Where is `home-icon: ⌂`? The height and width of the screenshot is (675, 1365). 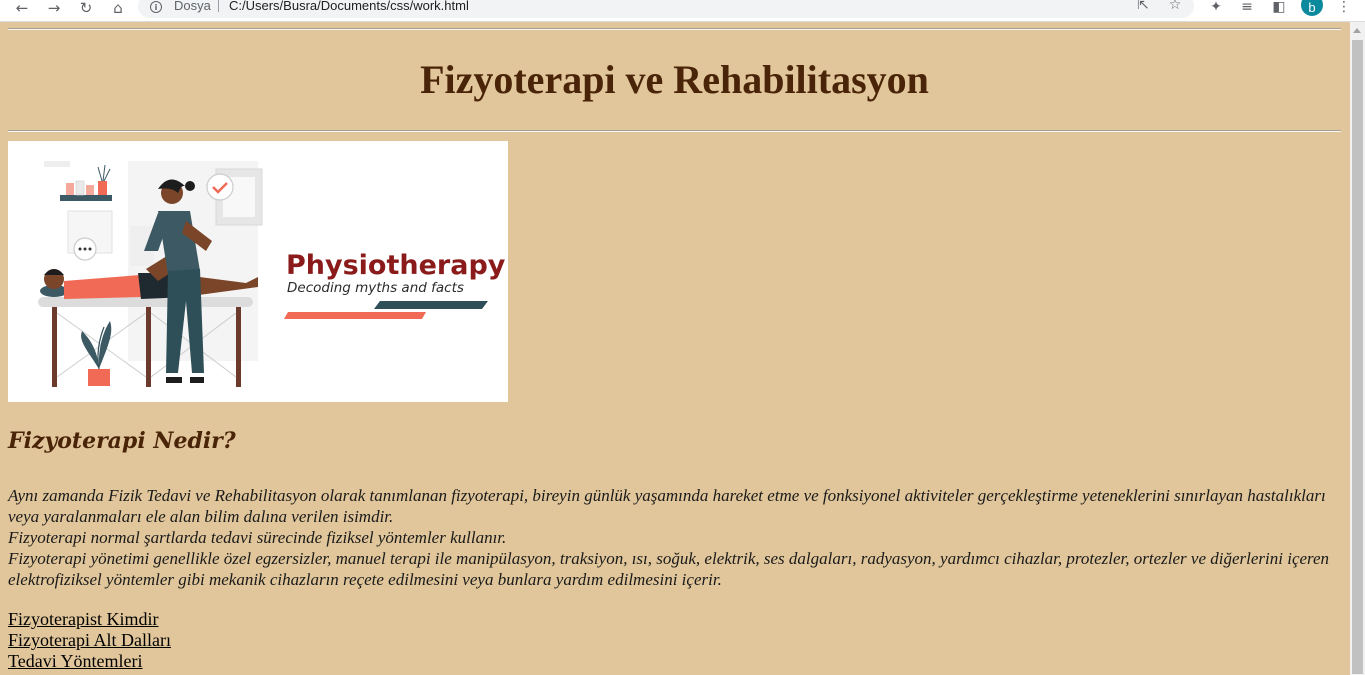
home-icon: ⌂ is located at coordinates (118, 8).